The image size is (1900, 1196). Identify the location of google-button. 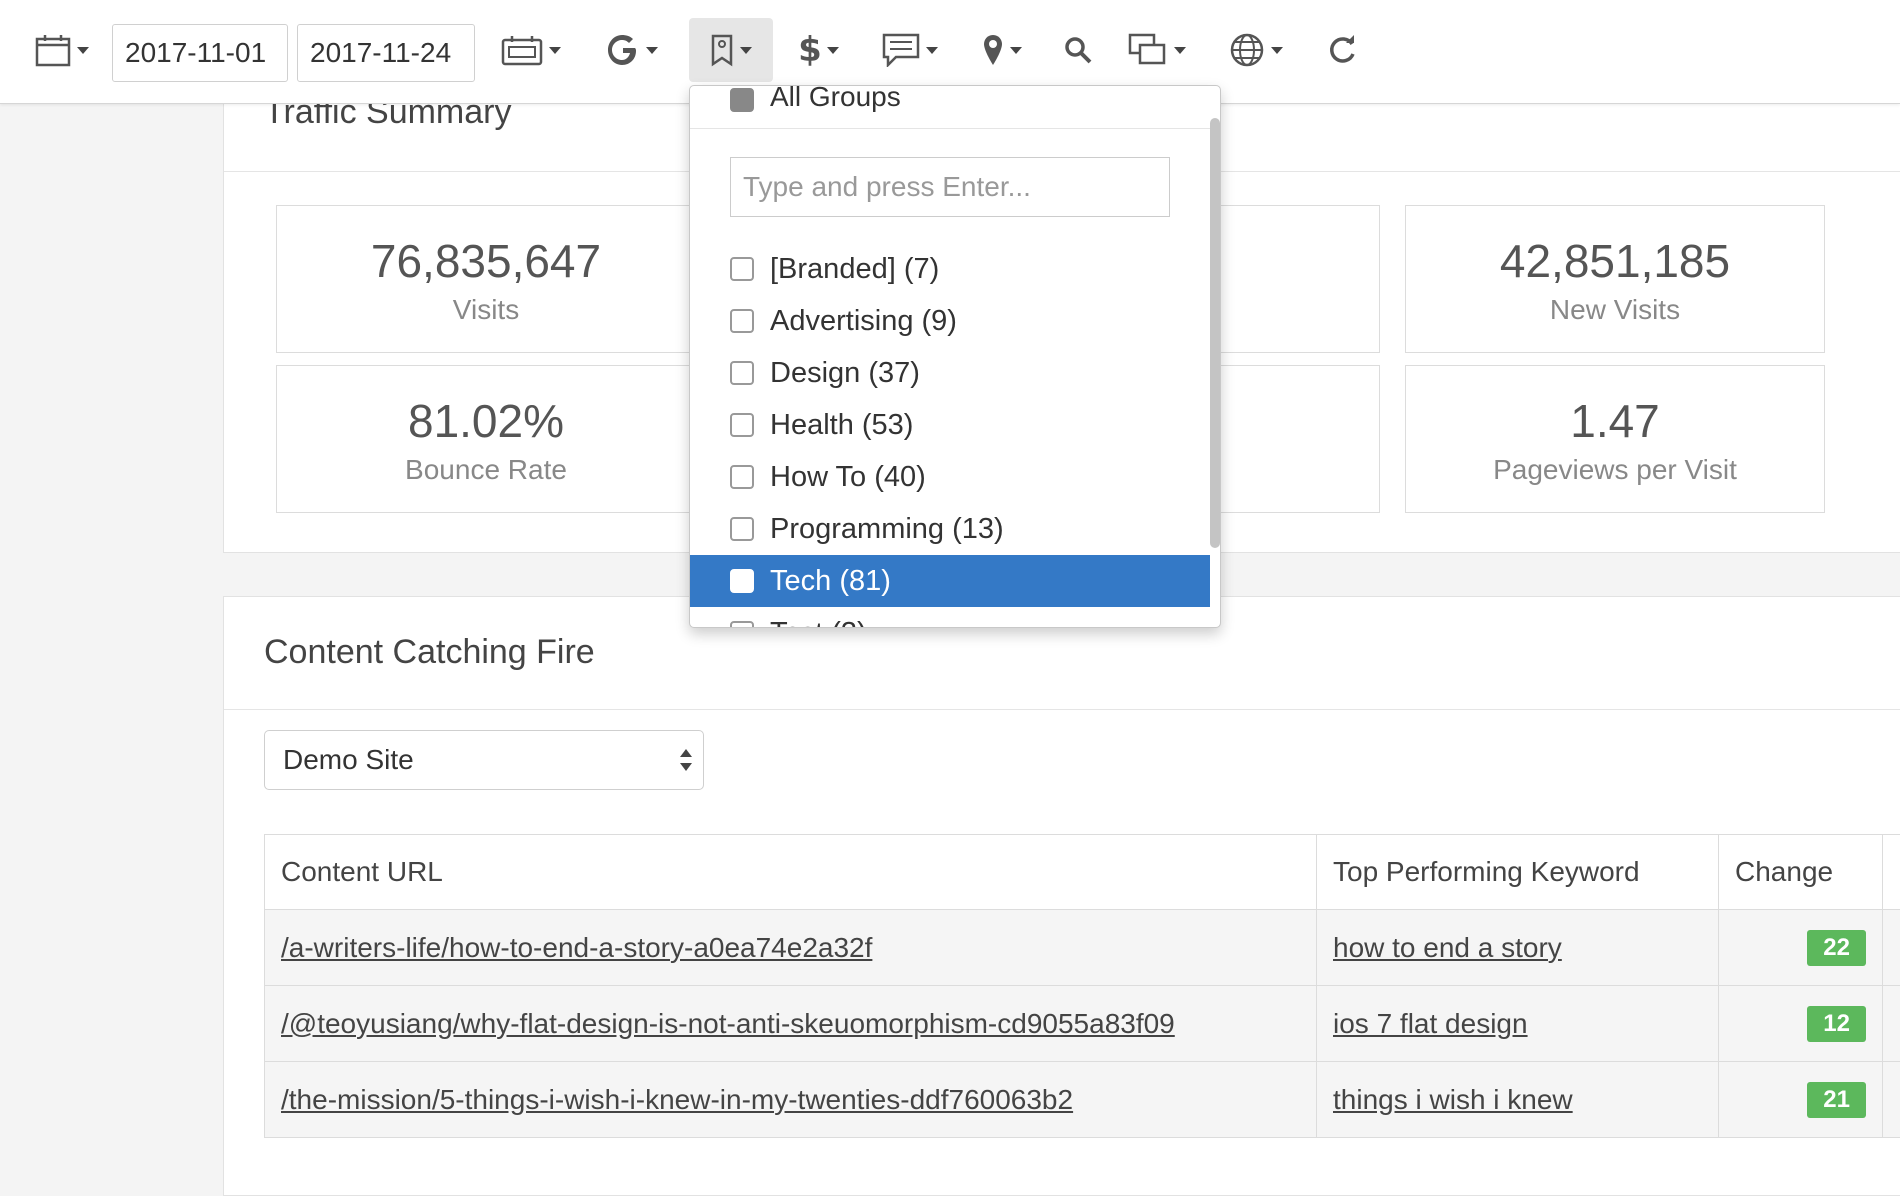
(632, 50).